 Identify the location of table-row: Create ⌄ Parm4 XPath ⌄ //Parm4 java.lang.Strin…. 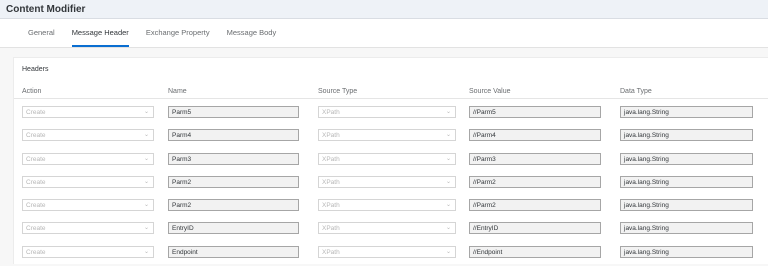
(391, 137).